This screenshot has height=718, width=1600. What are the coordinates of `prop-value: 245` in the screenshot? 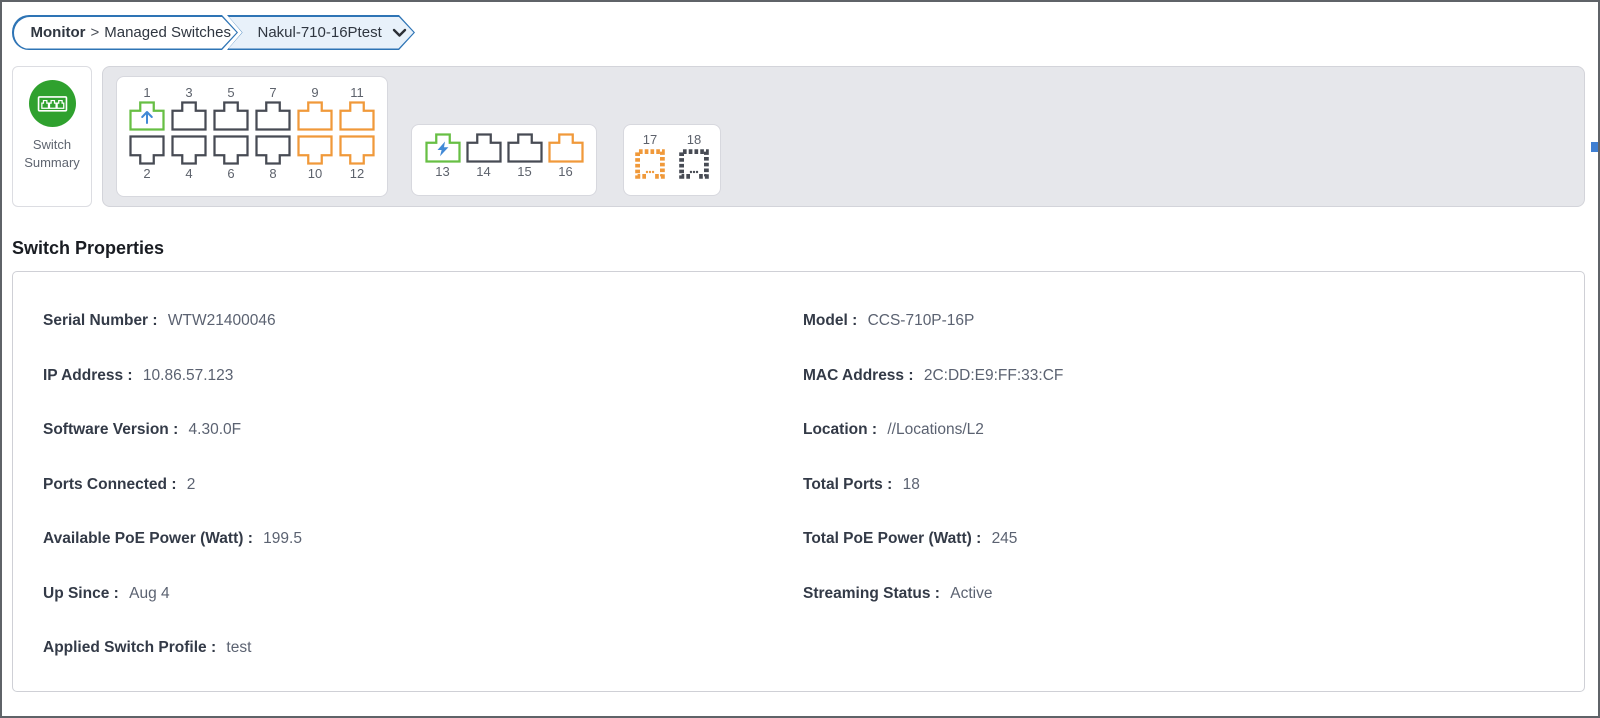 It's located at (1004, 539).